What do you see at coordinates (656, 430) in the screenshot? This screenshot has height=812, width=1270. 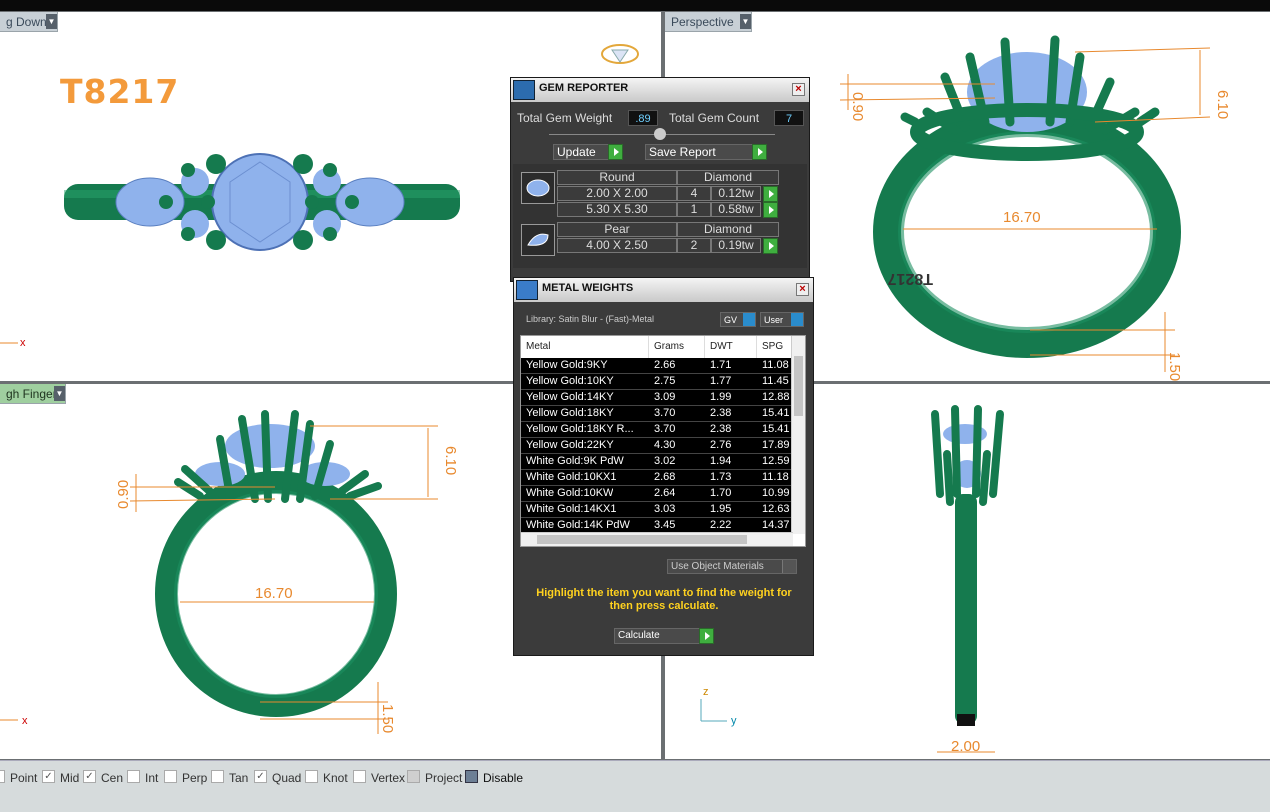 I see `table-row: Yellow Gold:18KY R... 3.70 2.38 15.41` at bounding box center [656, 430].